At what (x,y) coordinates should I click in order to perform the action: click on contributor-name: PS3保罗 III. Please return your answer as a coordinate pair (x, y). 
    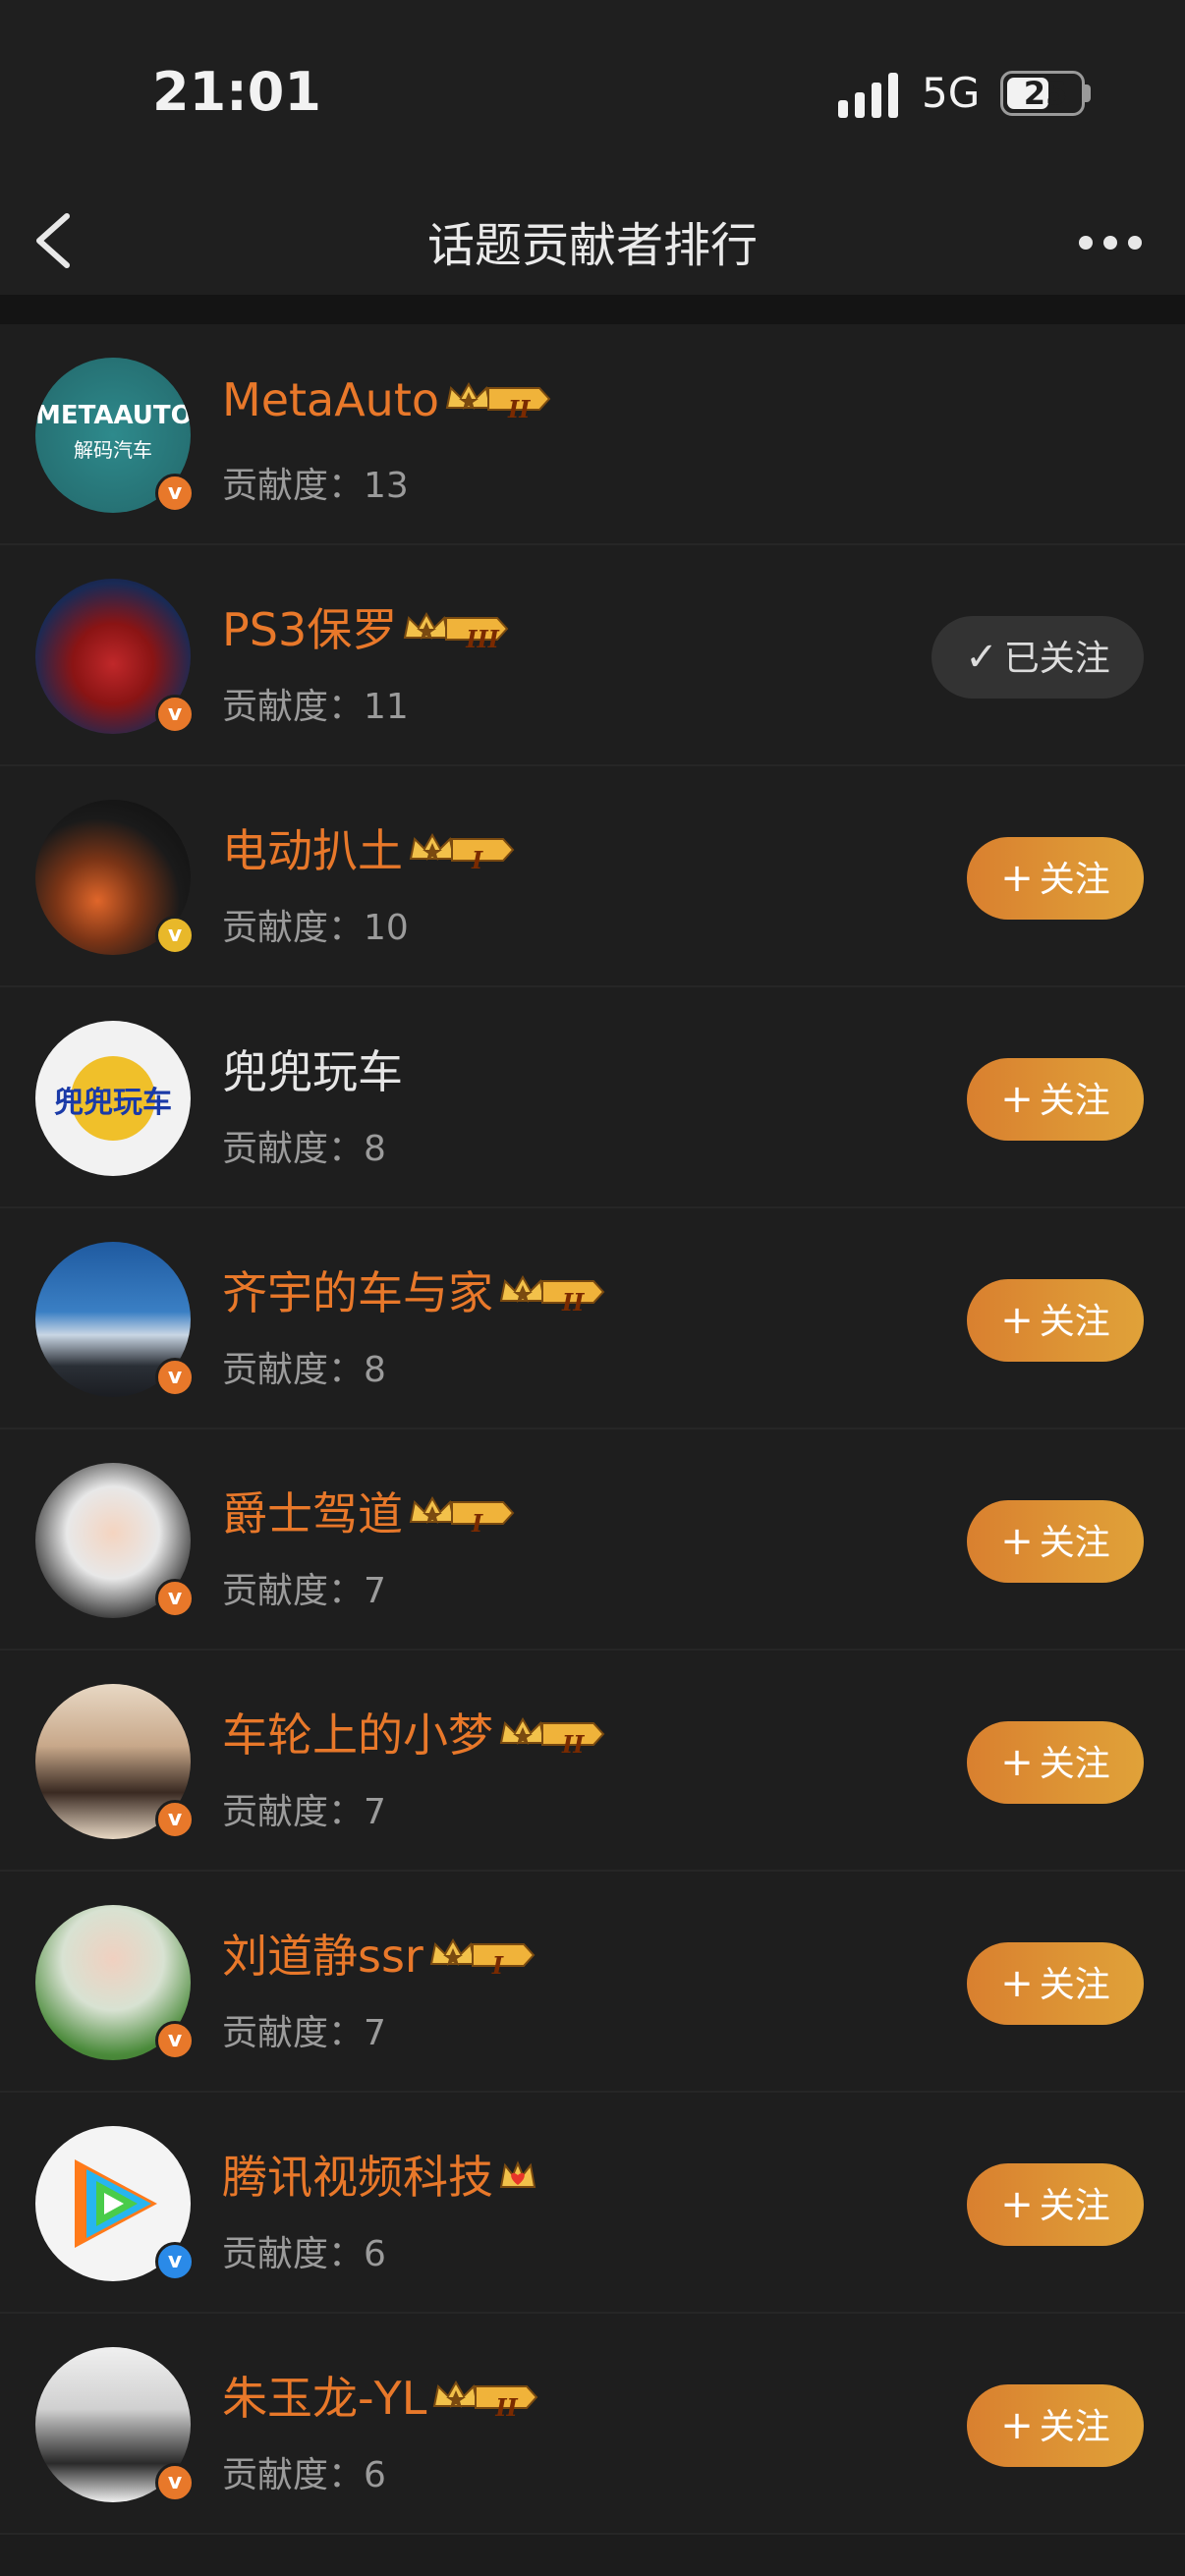
    Looking at the image, I should click on (368, 627).